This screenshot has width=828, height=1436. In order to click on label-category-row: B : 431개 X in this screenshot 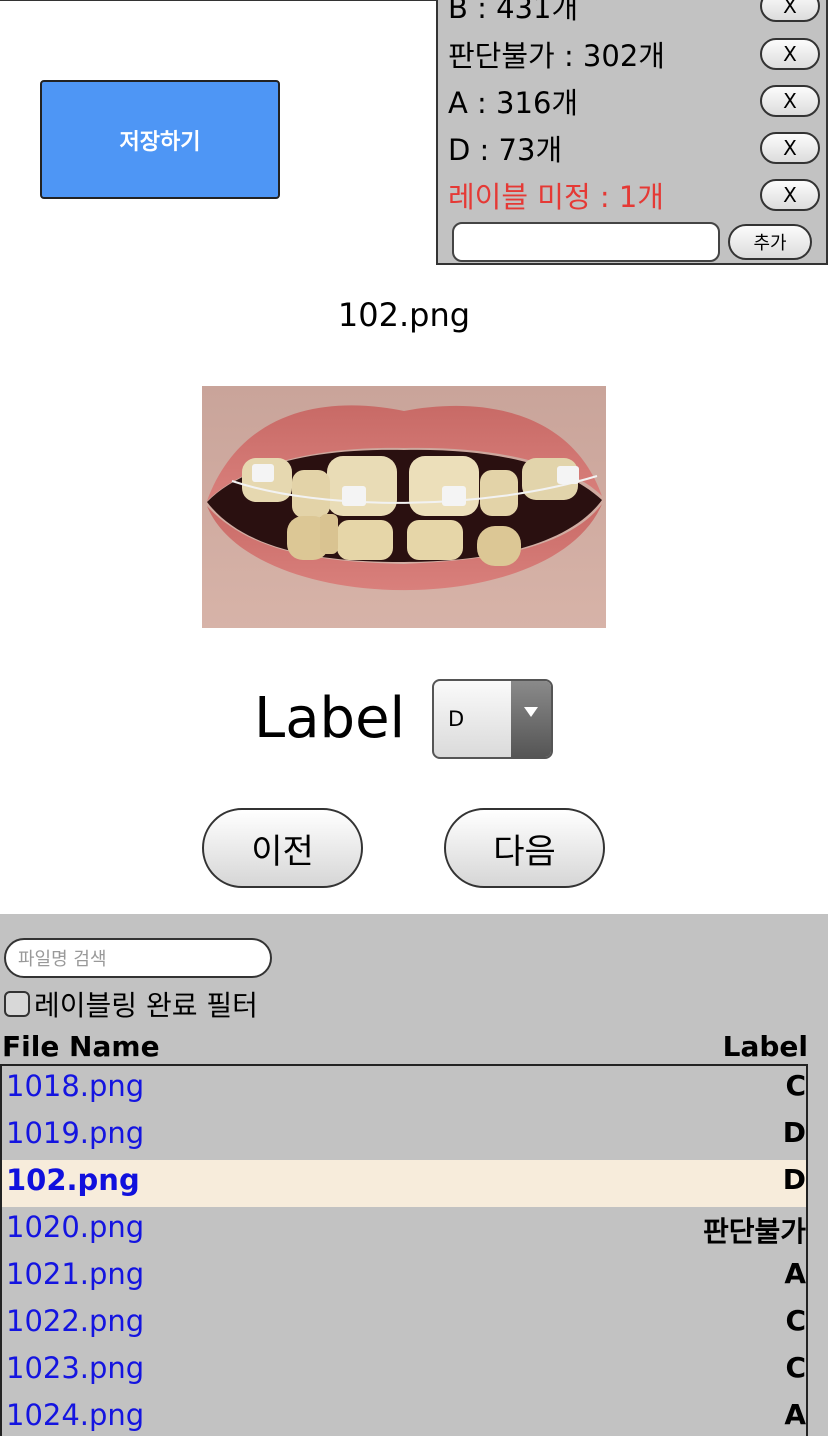, I will do `click(634, 14)`.